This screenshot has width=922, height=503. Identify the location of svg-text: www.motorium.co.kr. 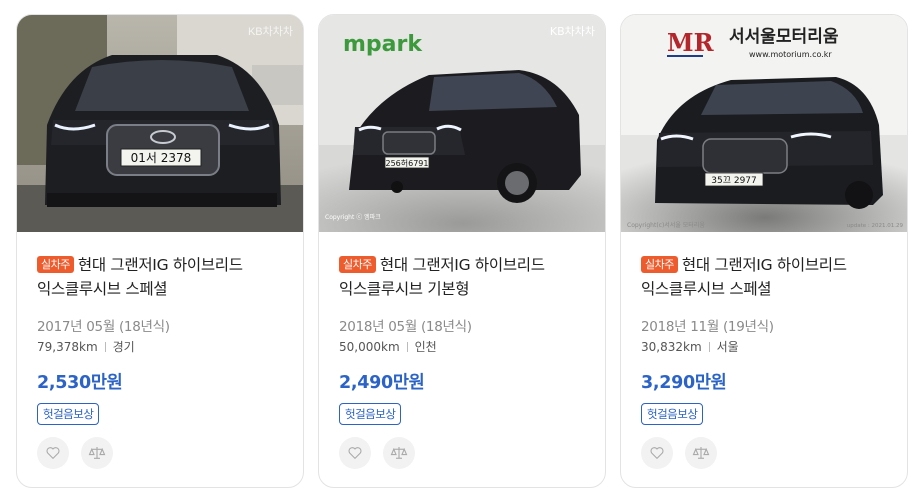
(790, 54).